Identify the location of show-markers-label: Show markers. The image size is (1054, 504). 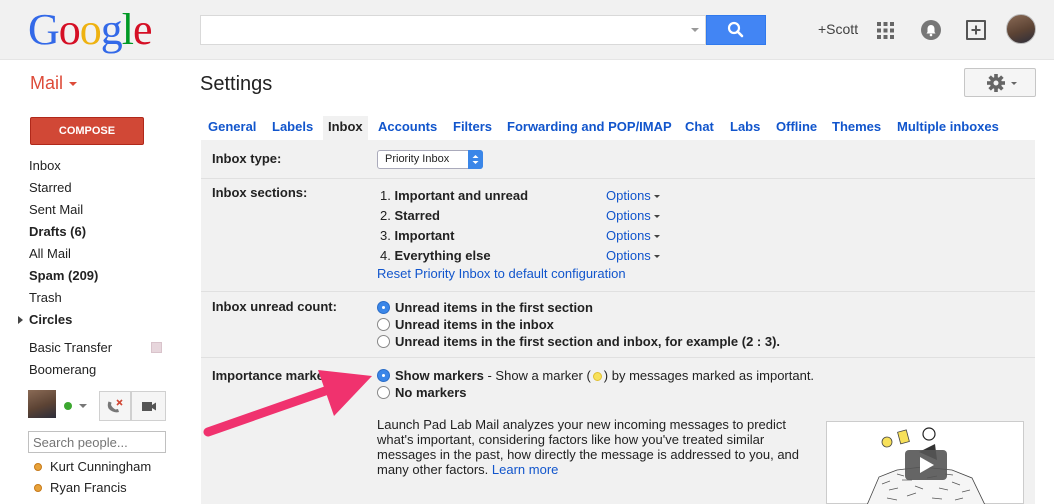
(439, 375).